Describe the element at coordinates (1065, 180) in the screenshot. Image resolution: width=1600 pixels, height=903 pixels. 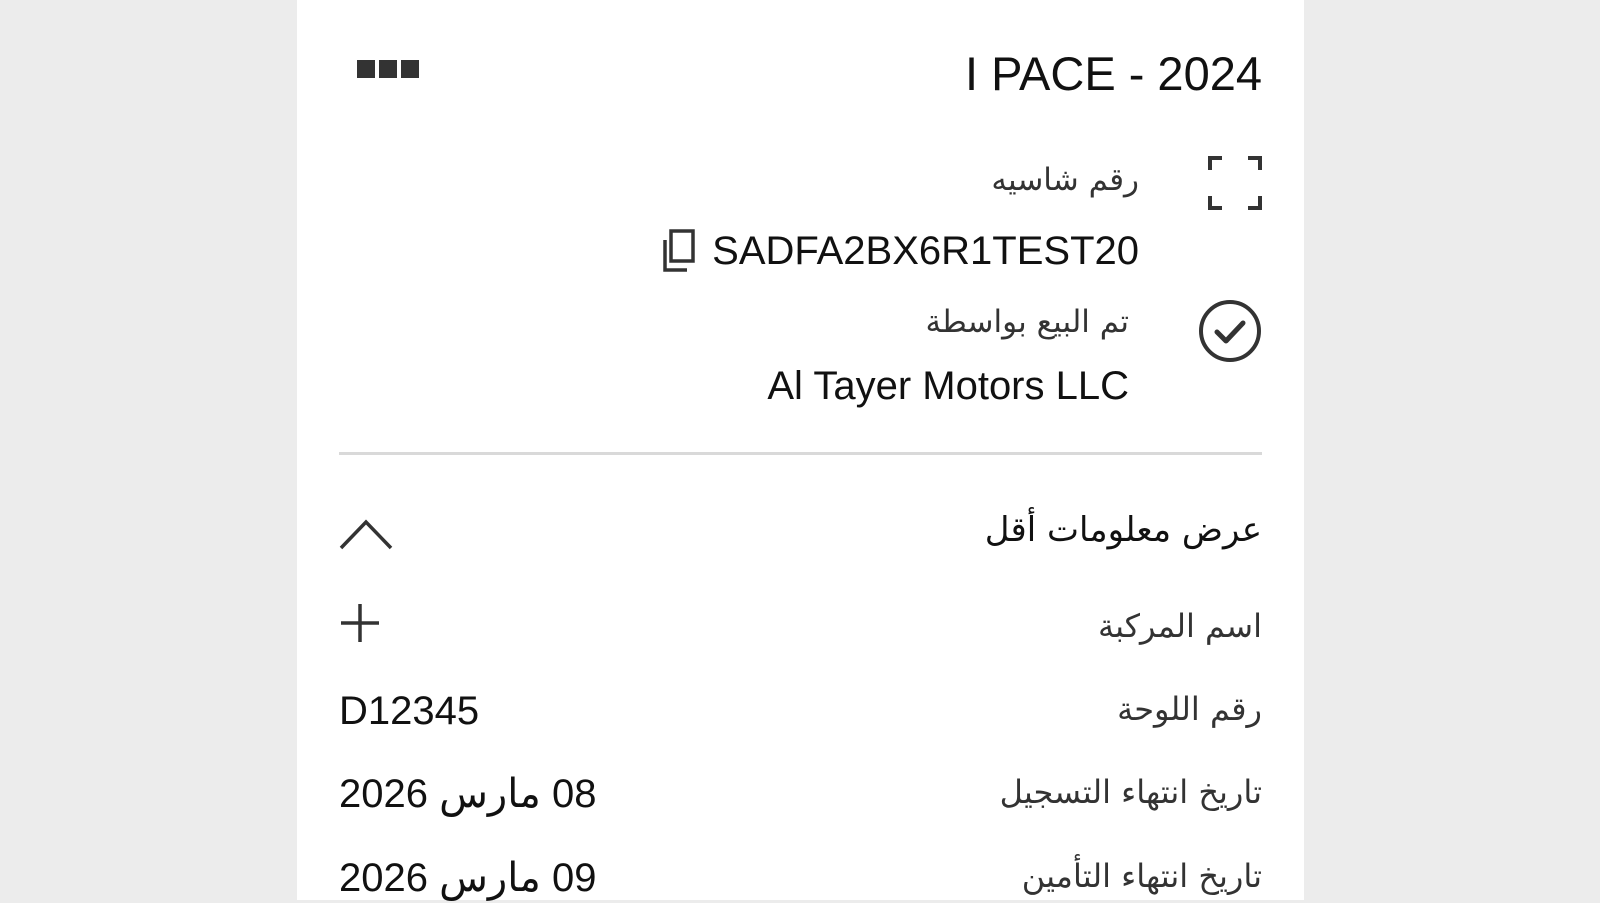
I see `vin-label: رقم شاسيه` at that location.